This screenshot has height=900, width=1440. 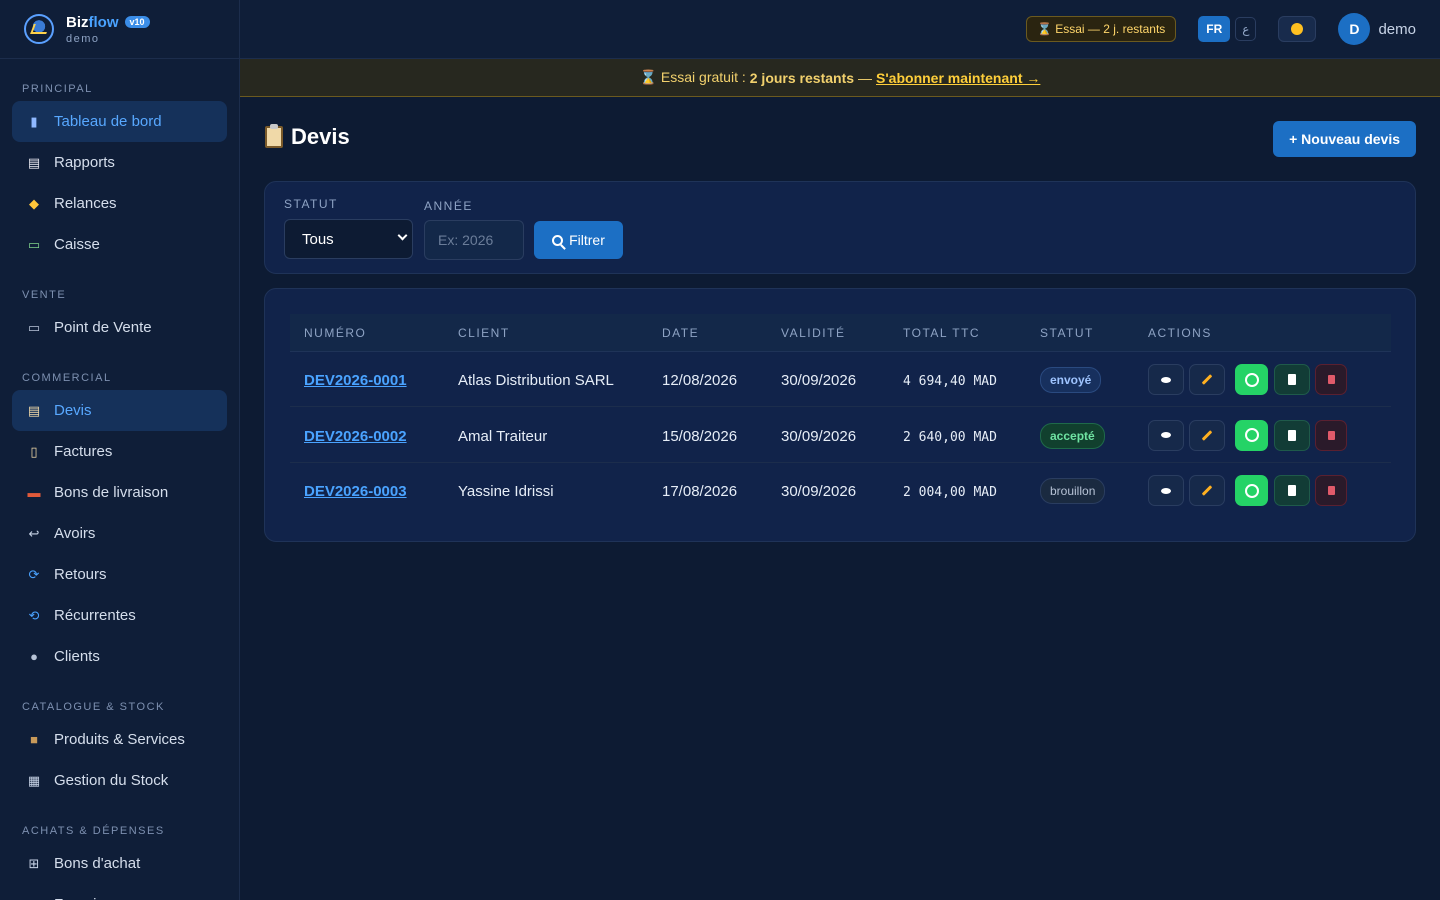 What do you see at coordinates (34, 780) in the screenshot?
I see `warehouse-icon: ▦` at bounding box center [34, 780].